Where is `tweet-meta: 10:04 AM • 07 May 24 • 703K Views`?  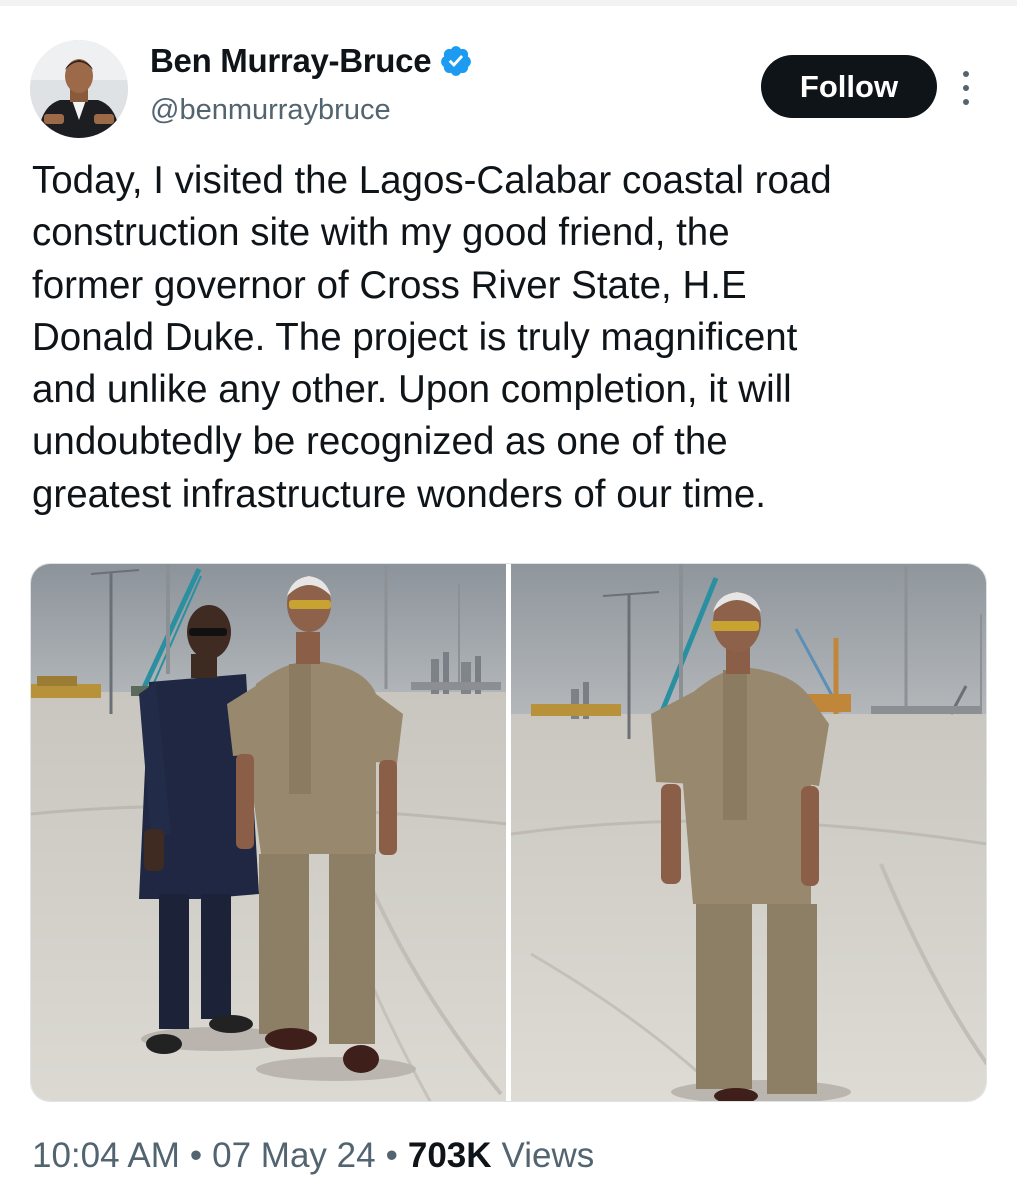
tweet-meta: 10:04 AM • 07 May 24 • 703K Views is located at coordinates (313, 1156).